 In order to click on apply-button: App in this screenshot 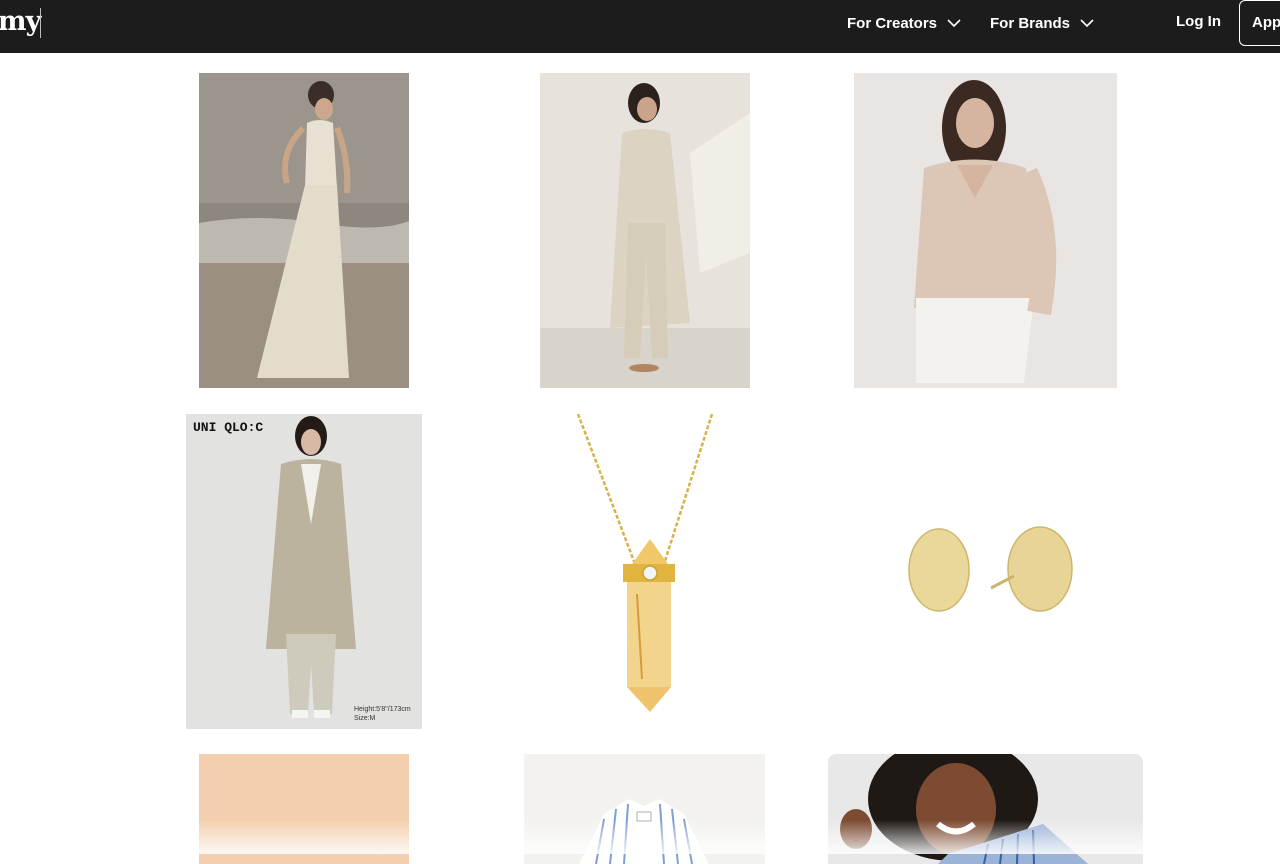, I will do `click(1259, 23)`.